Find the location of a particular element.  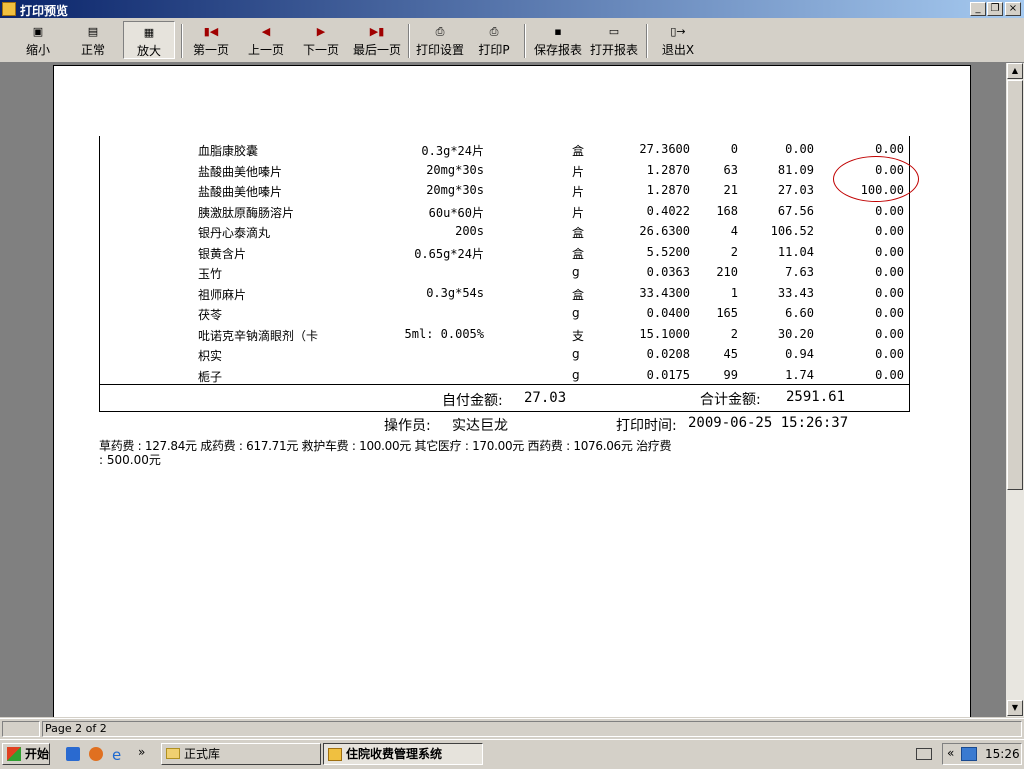

print-setup-button: ⎙ 打印设置 is located at coordinates (440, 40).